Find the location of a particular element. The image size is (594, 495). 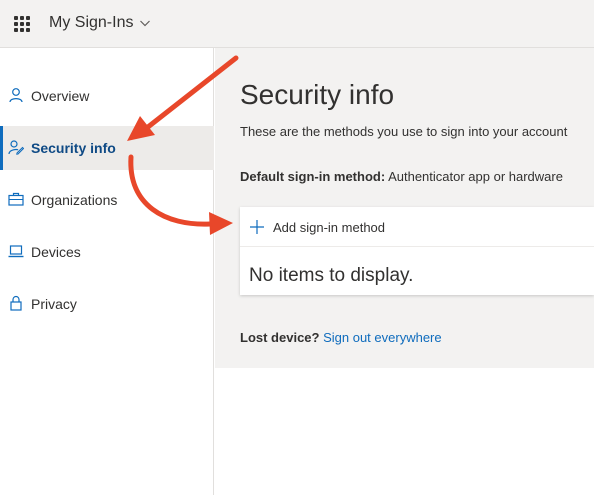

sidebar-item-devices: Devices is located at coordinates (107, 252).